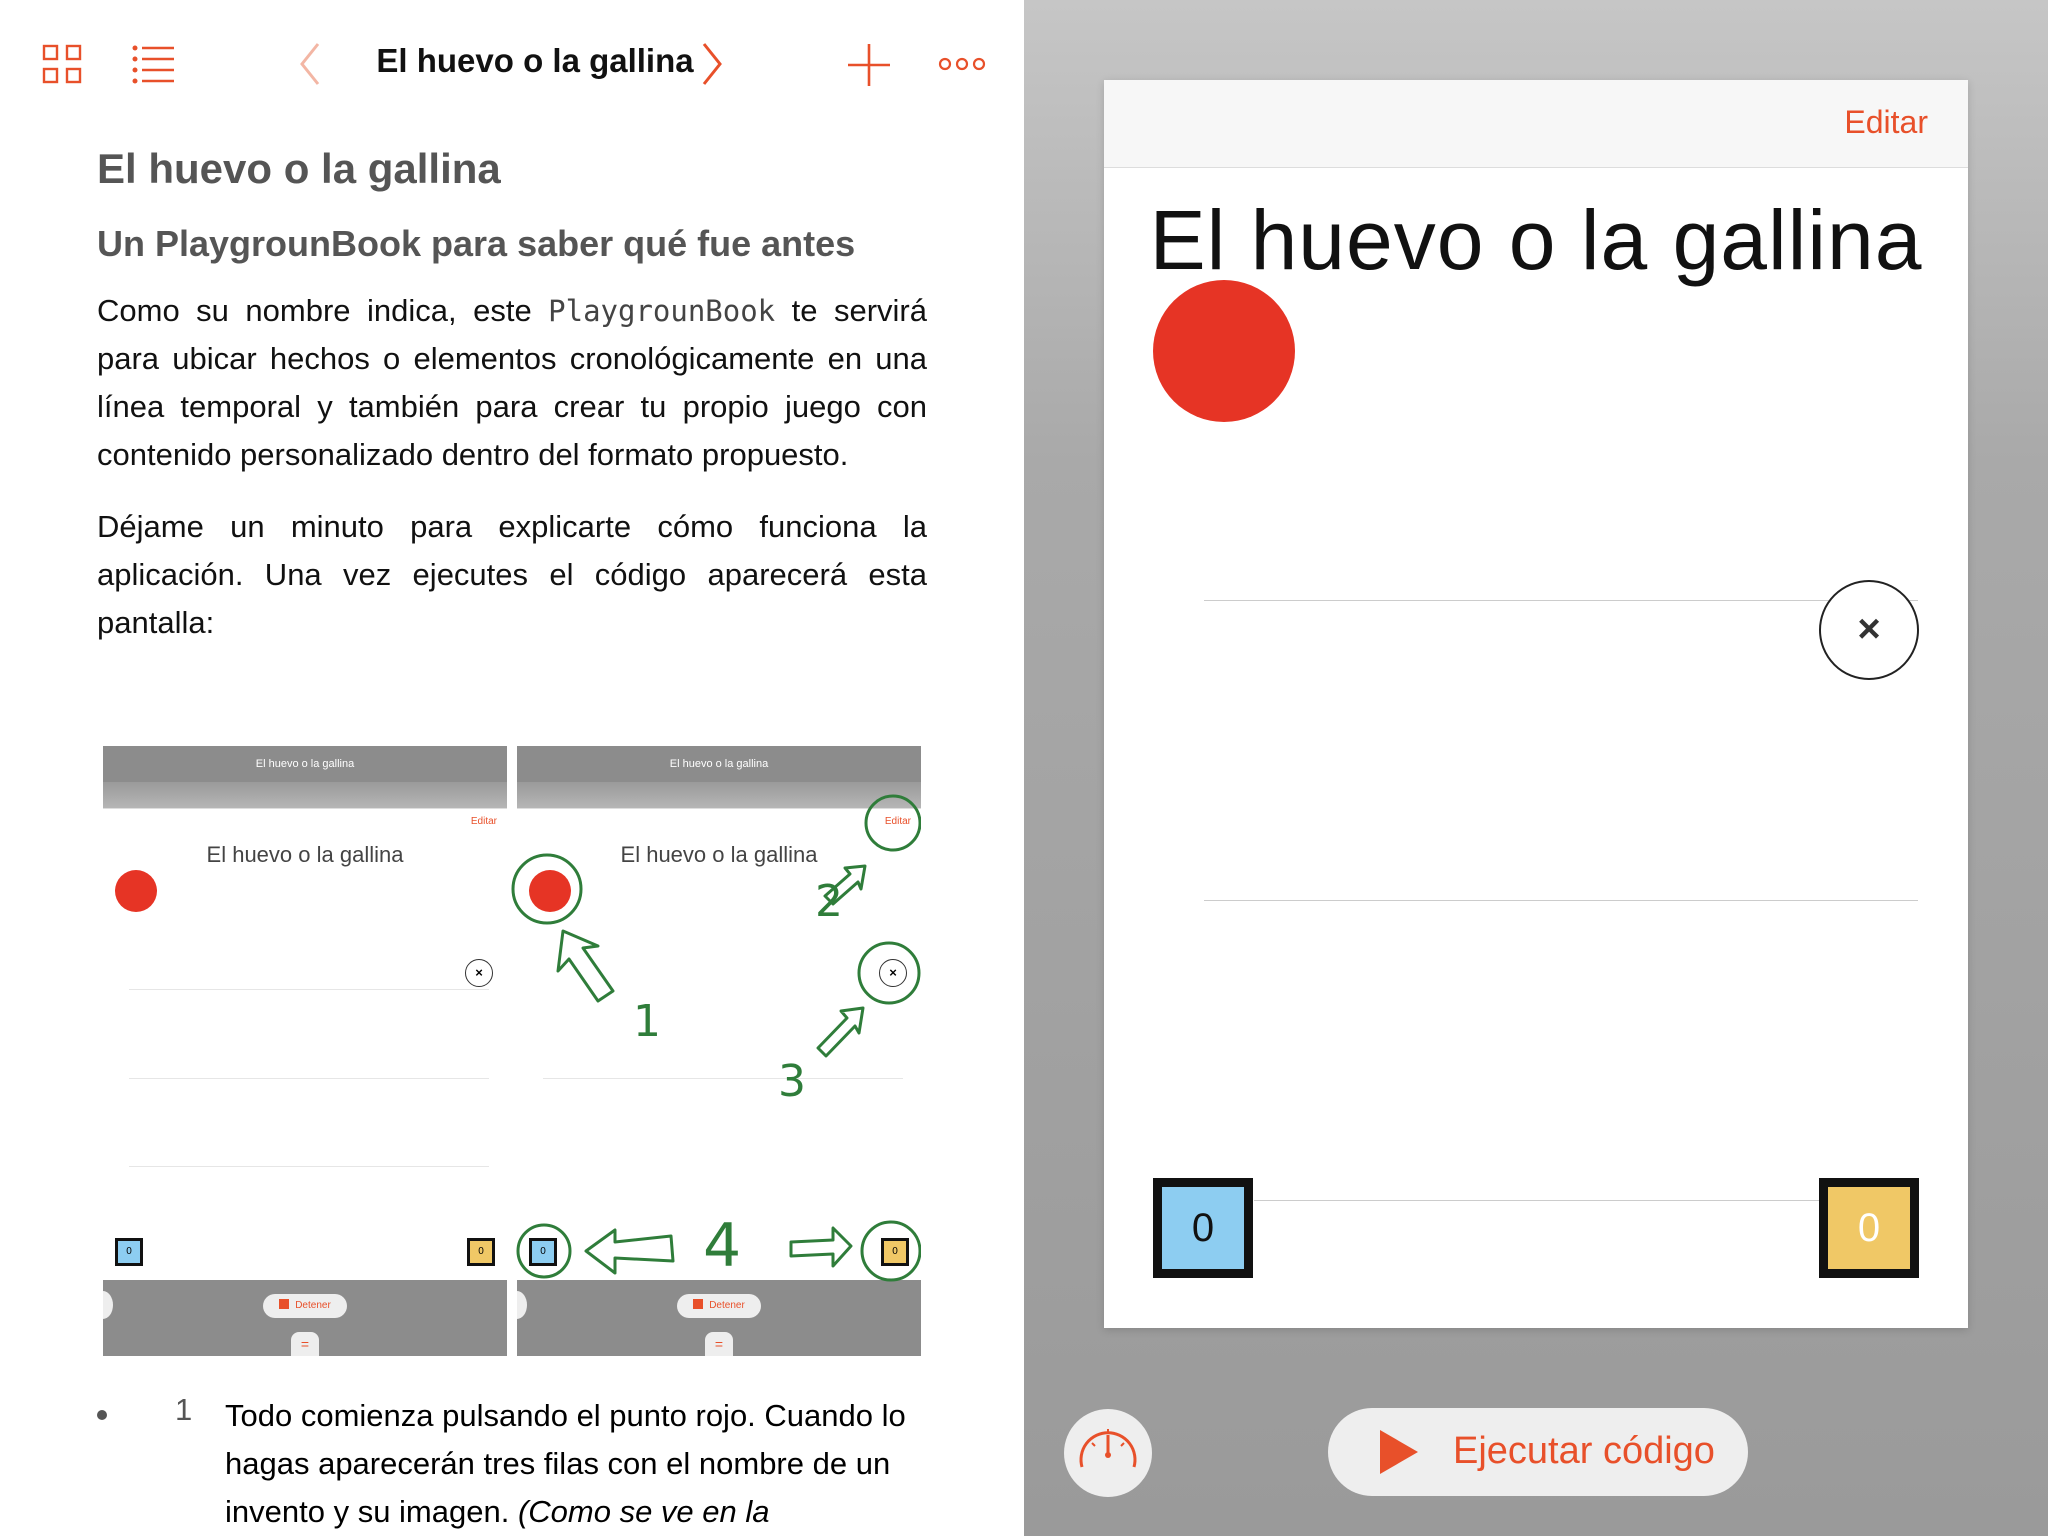 The width and height of the screenshot is (2048, 1536). What do you see at coordinates (1584, 1451) in the screenshot?
I see `run-code-label: Ejecutar código` at bounding box center [1584, 1451].